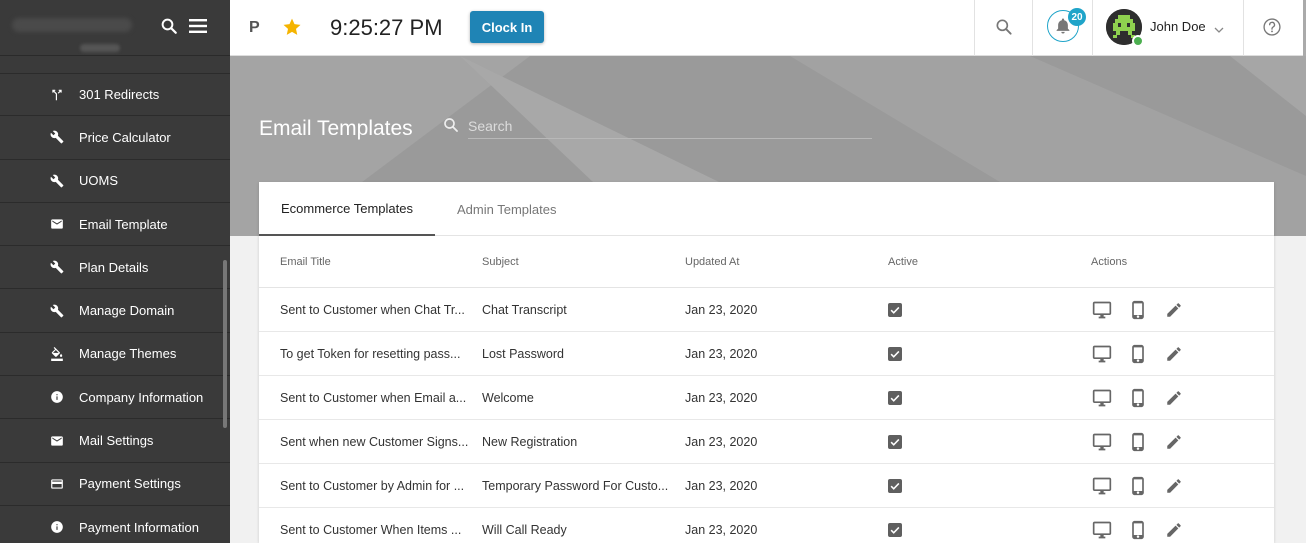  Describe the element at coordinates (57, 95) in the screenshot. I see `redirect-icon` at that location.